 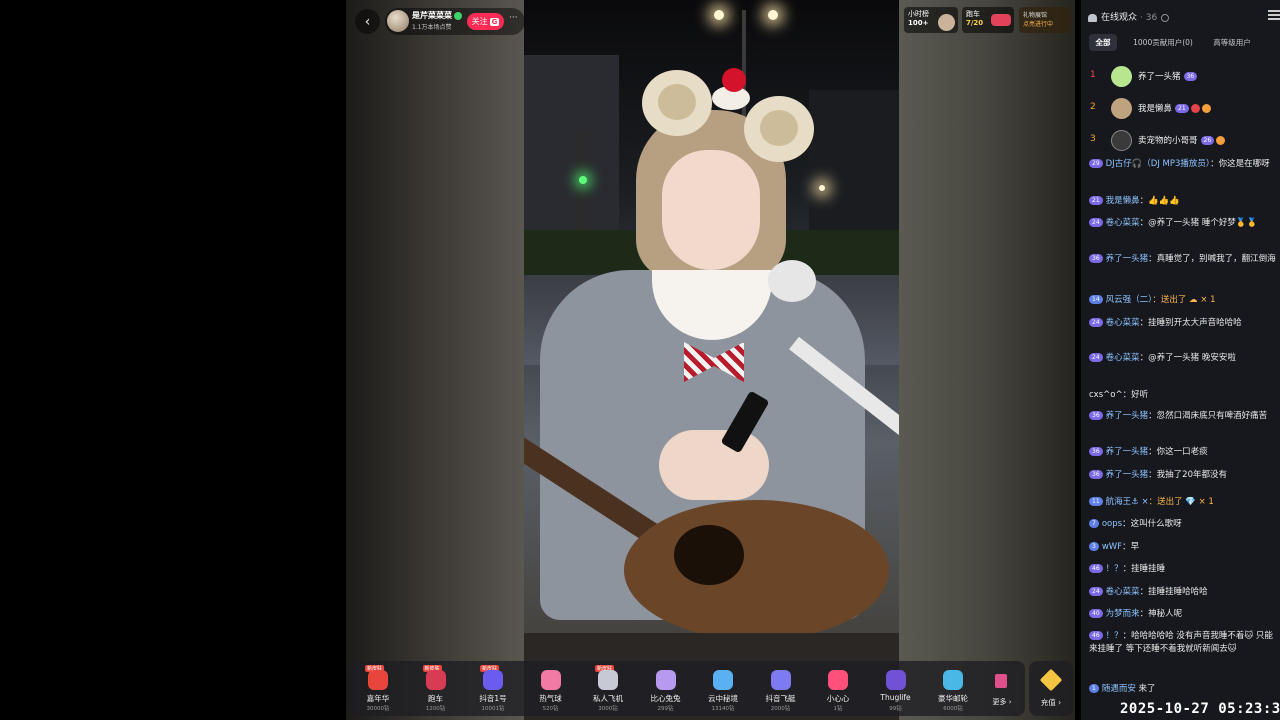 I want to click on chat-text: ：👍👍👍, so click(x=1159, y=201).